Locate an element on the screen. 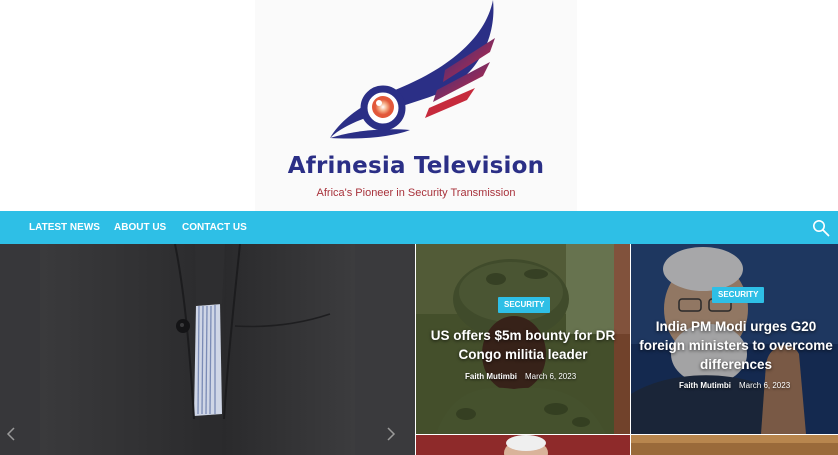  eye-logo-icon is located at coordinates (412, 69).